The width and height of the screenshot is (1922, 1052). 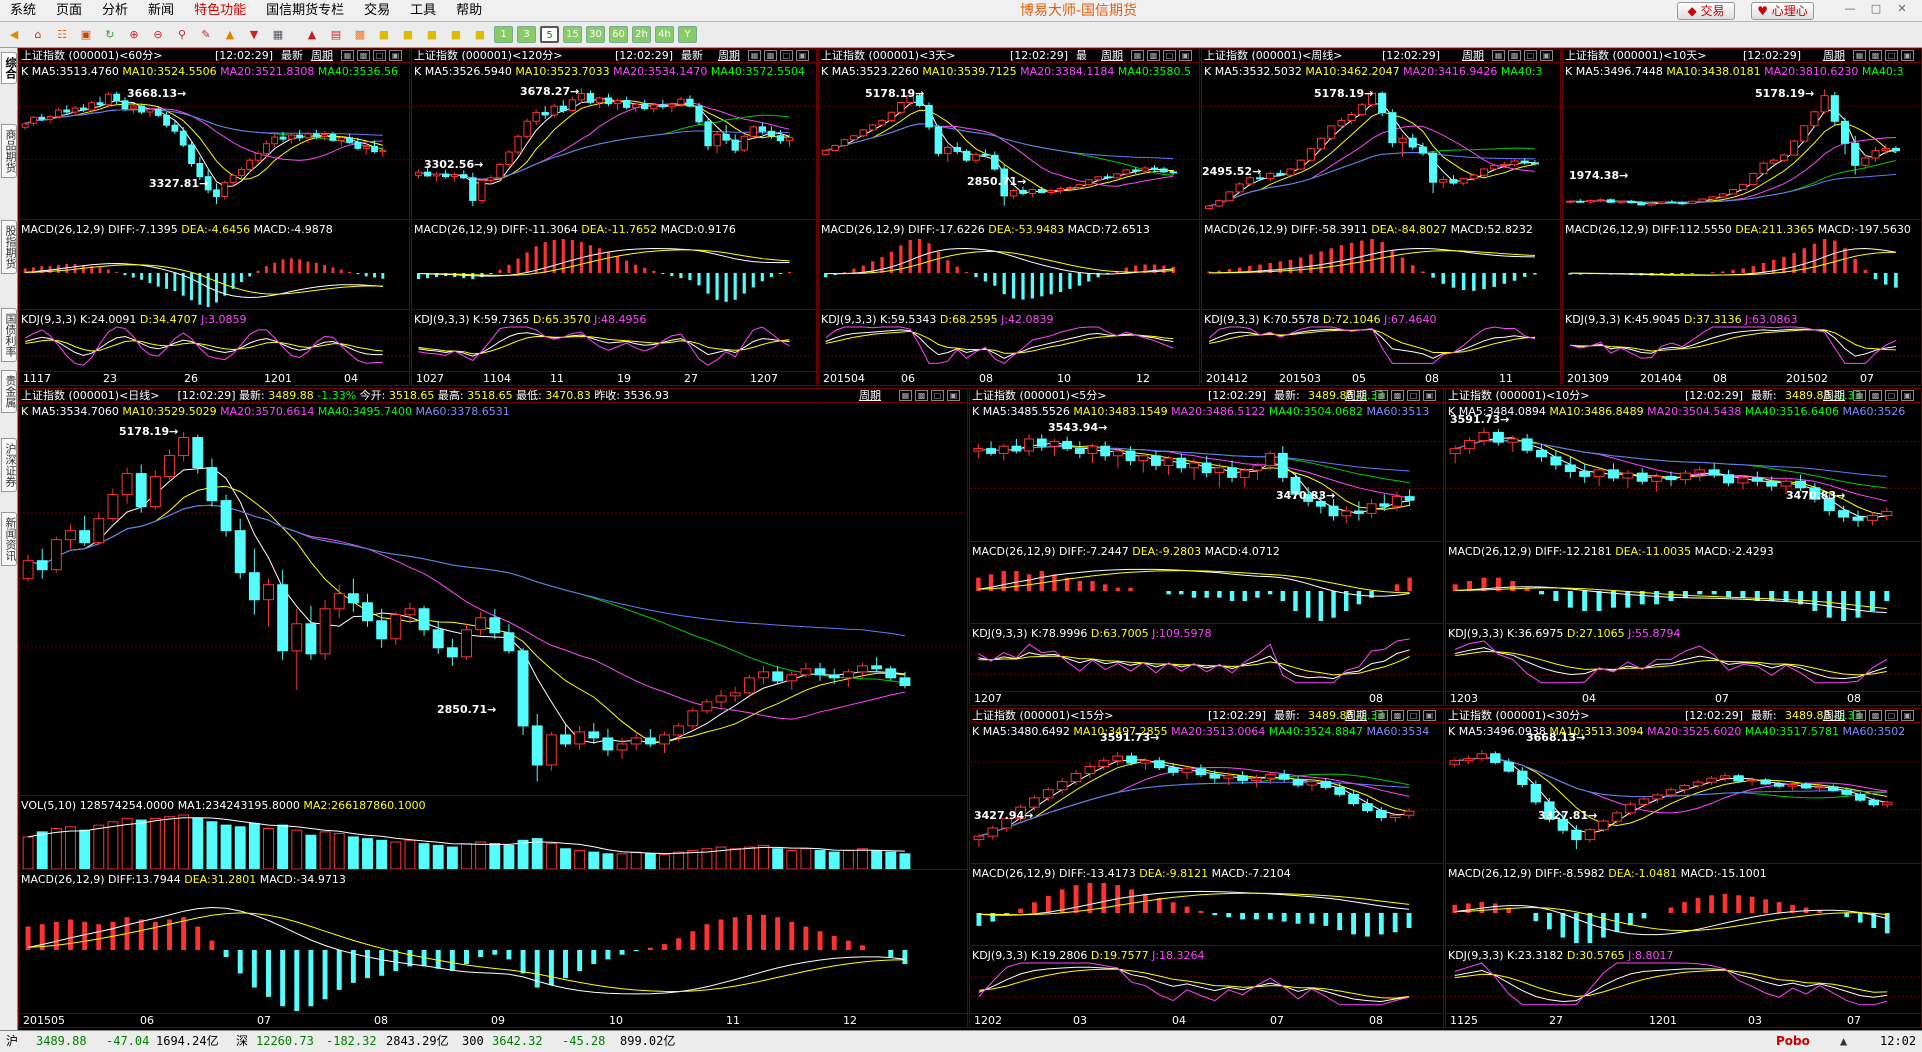 I want to click on zoom-out-icon: ⊖, so click(x=158, y=35).